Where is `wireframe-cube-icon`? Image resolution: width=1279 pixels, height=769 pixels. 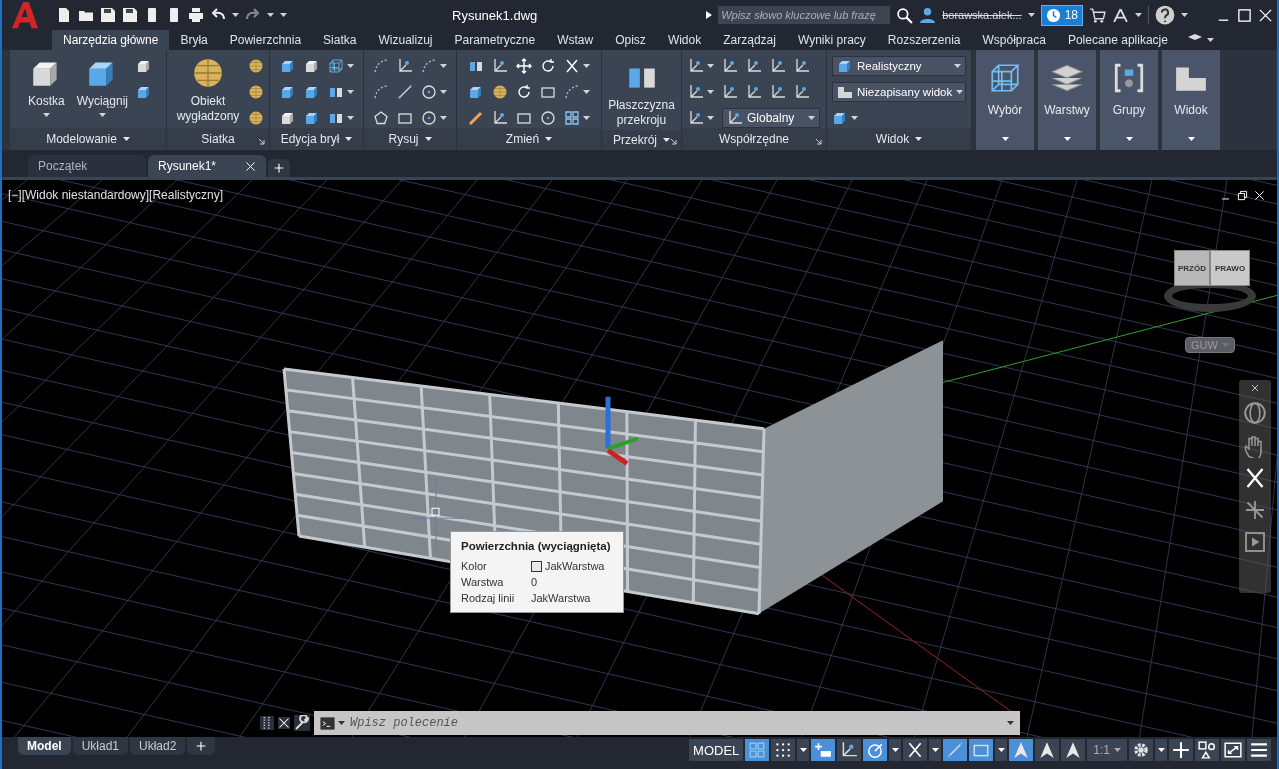 wireframe-cube-icon is located at coordinates (335, 66).